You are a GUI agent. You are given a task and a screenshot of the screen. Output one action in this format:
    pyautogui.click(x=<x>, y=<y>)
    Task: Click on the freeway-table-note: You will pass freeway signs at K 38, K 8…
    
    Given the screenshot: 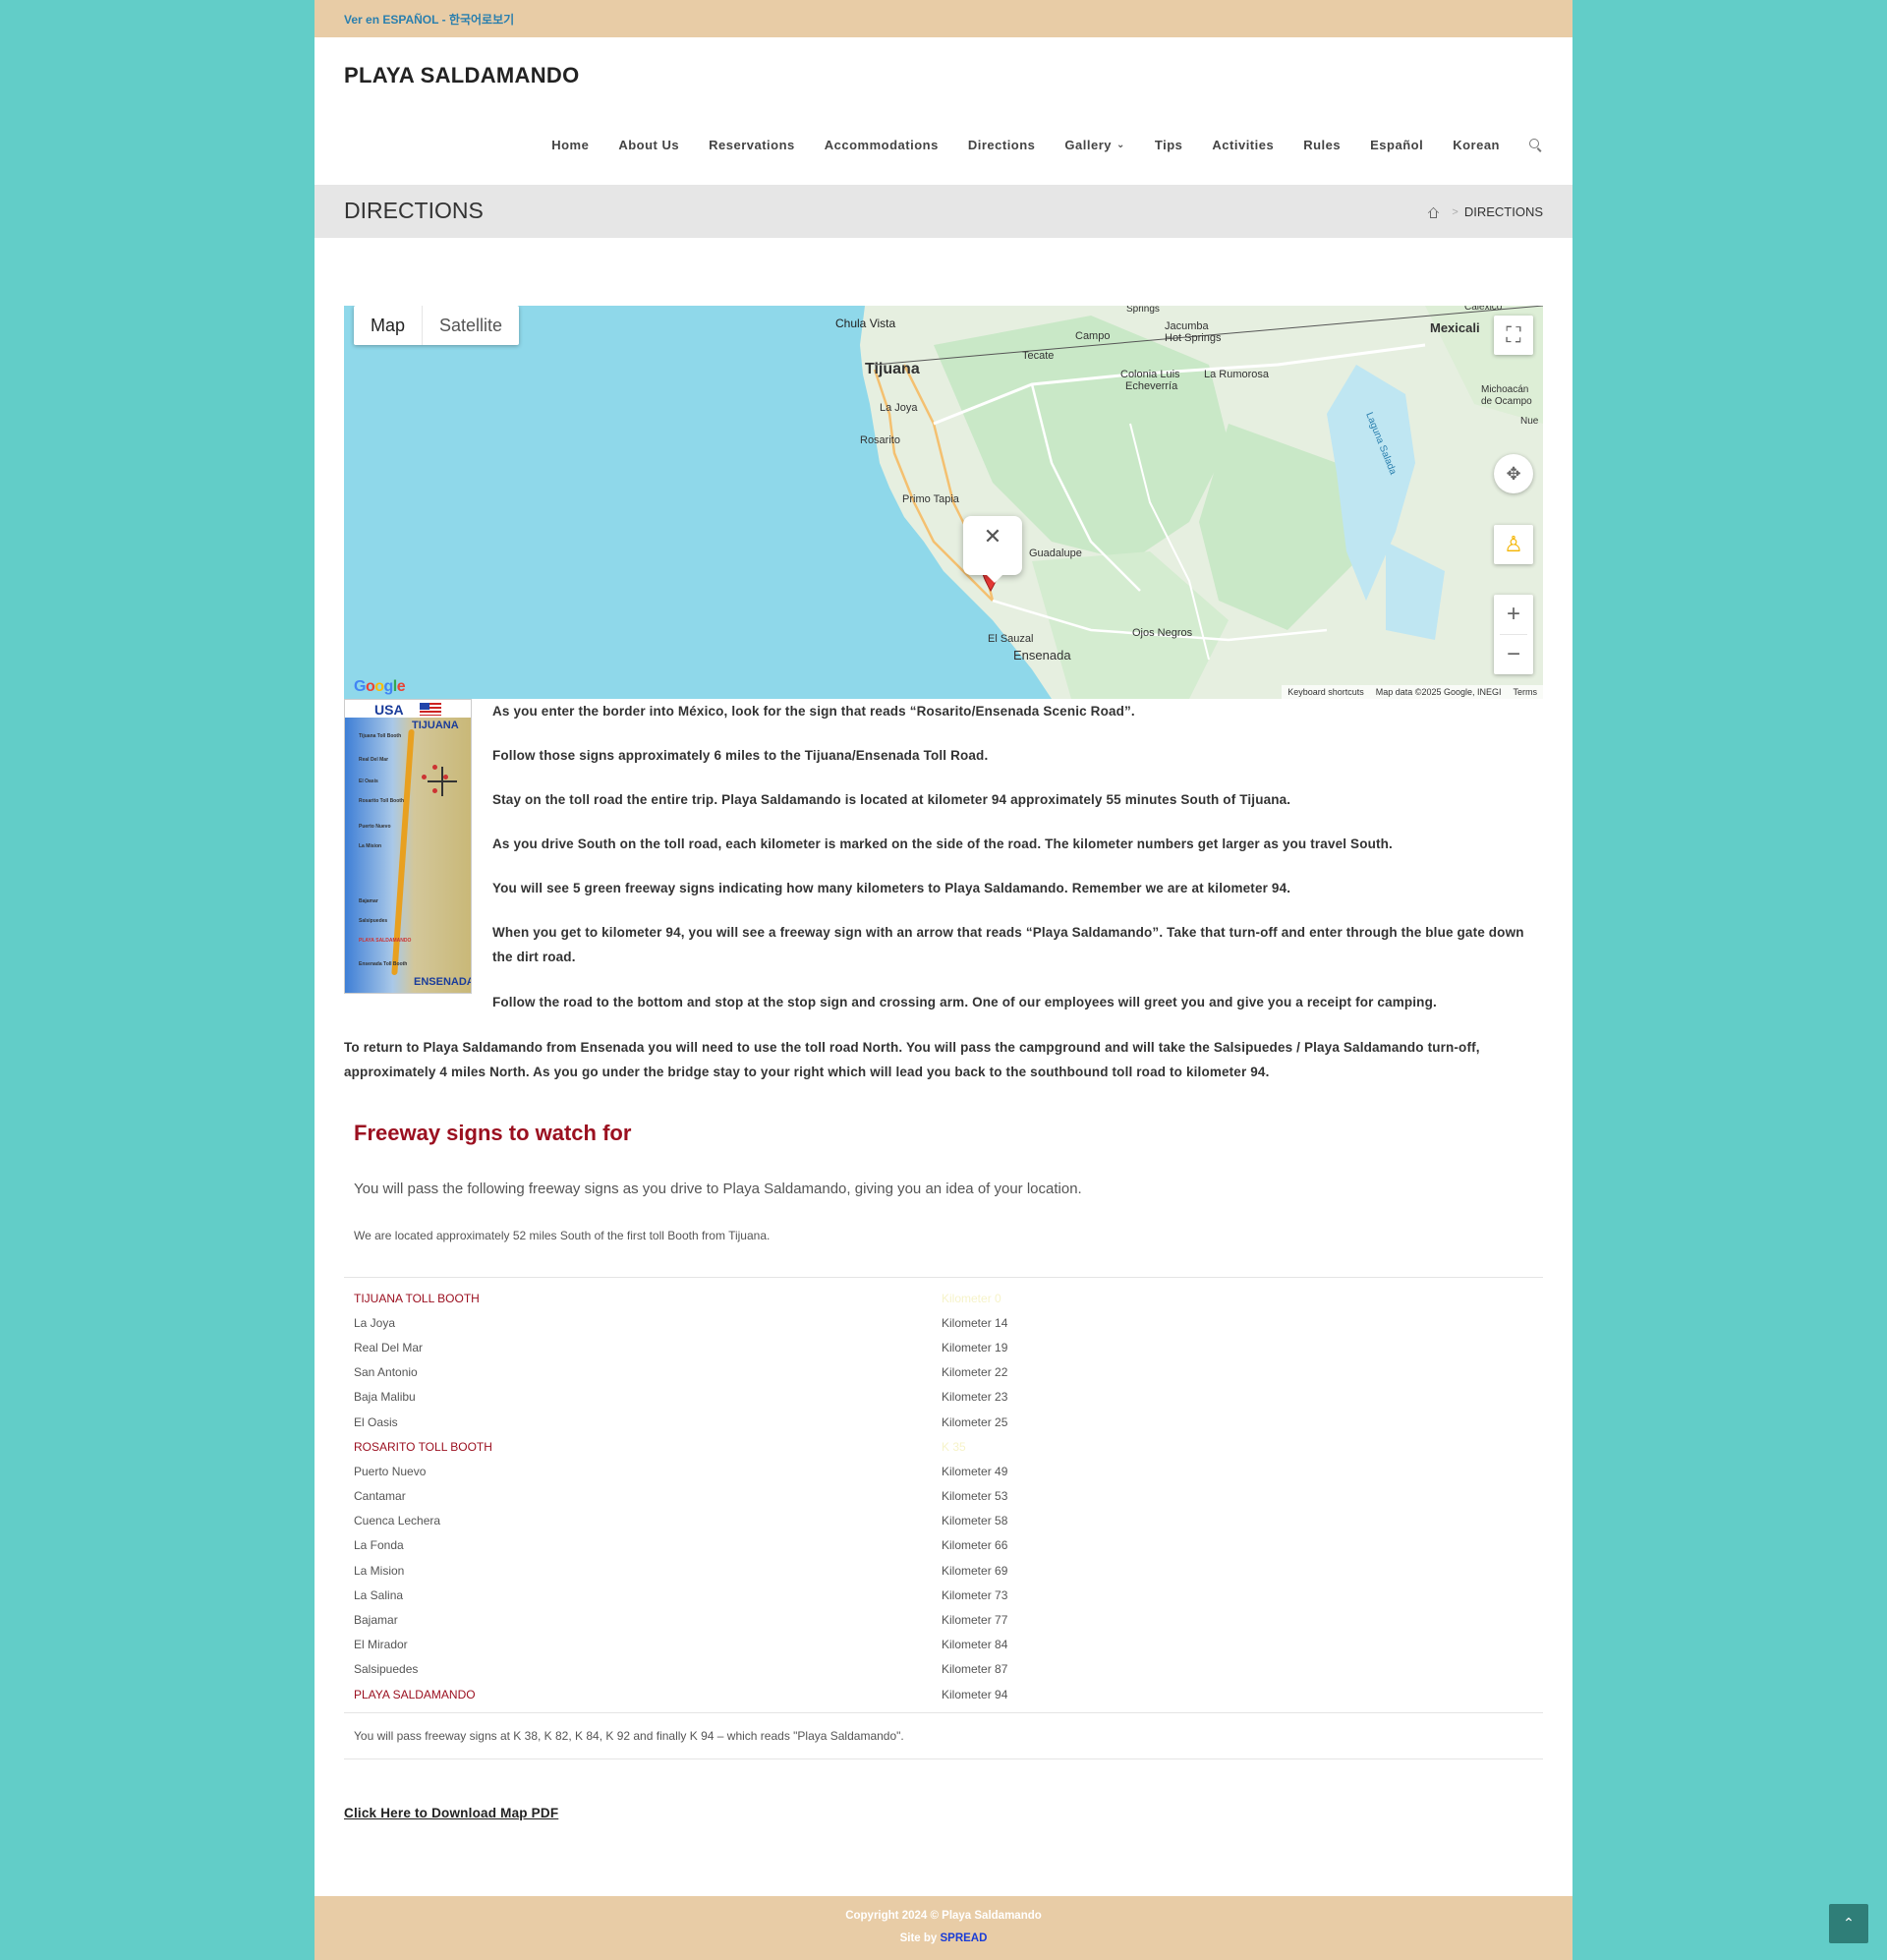 What is the action you would take?
    pyautogui.click(x=943, y=1736)
    